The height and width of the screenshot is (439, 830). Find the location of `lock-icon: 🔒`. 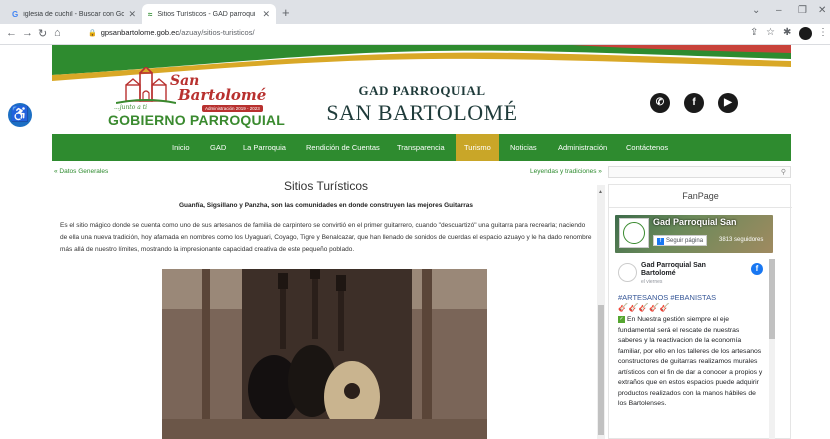

lock-icon: 🔒 is located at coordinates (92, 33).